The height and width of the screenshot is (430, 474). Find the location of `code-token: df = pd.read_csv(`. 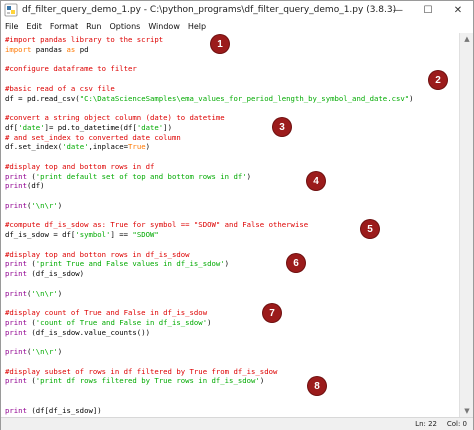

code-token: df = pd.read_csv( is located at coordinates (42, 98).